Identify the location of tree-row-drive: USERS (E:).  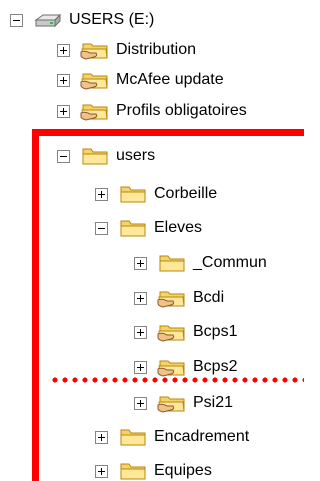
(82, 20).